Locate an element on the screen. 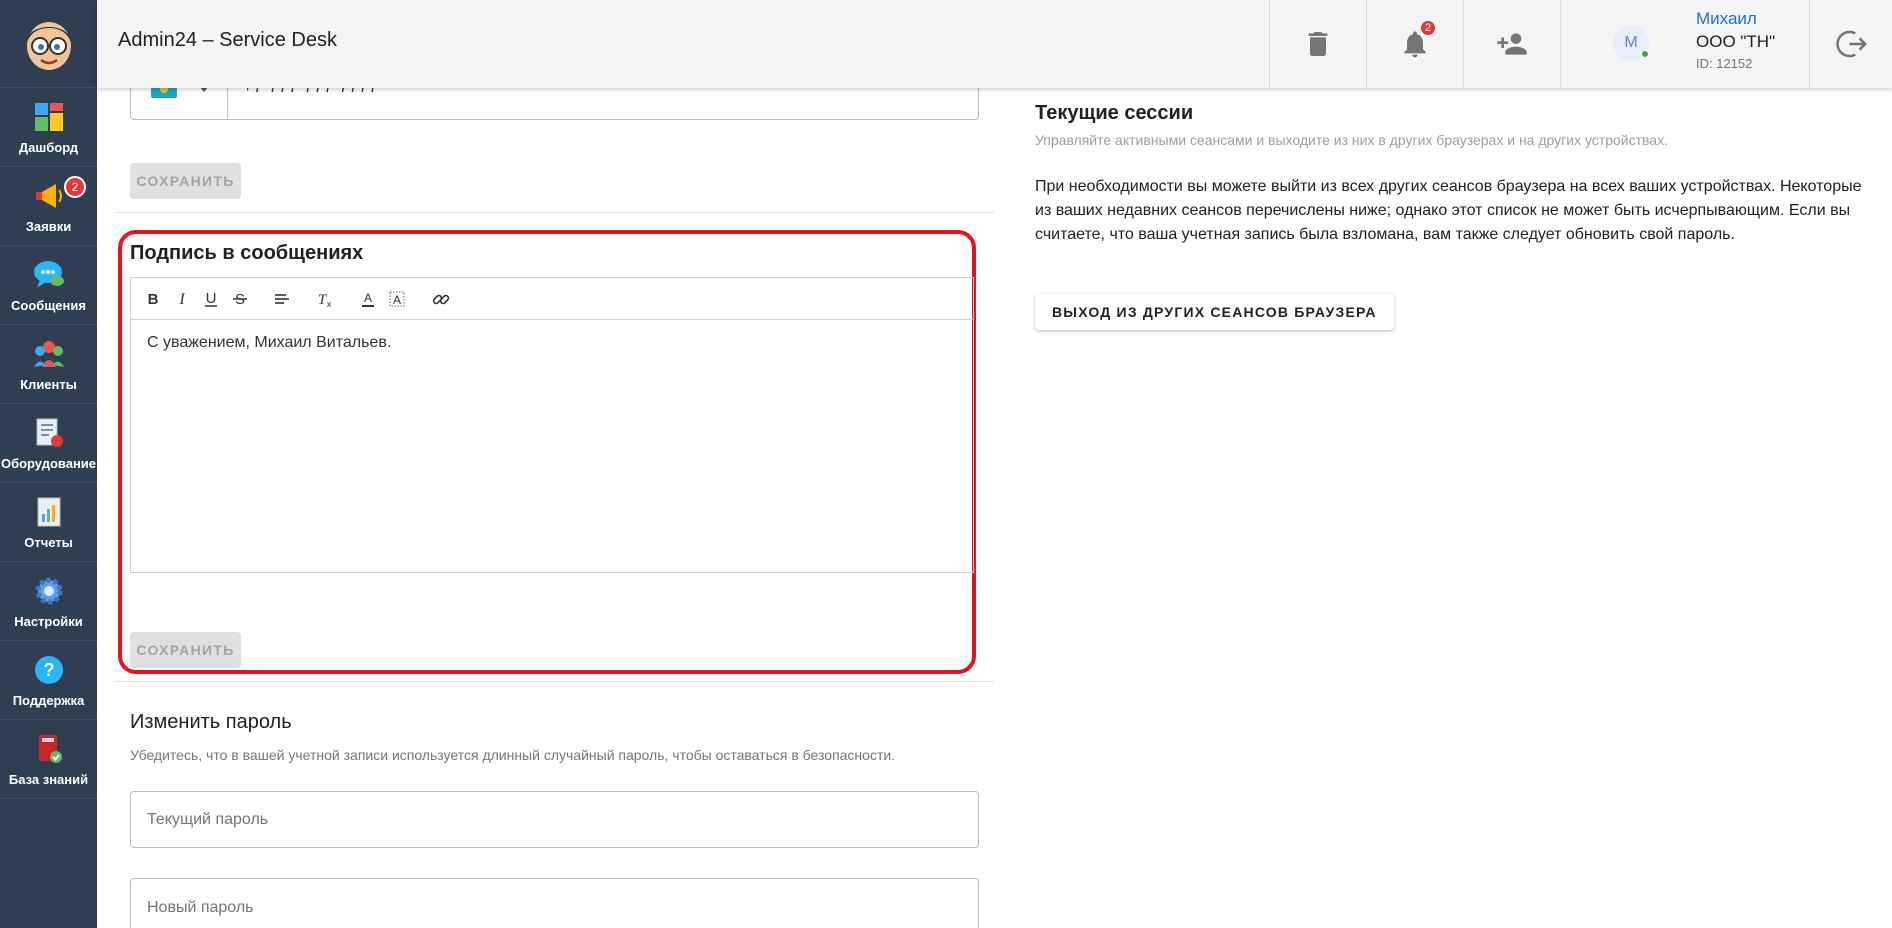 Image resolution: width=1892 pixels, height=928 pixels. online-status-dot is located at coordinates (1645, 54).